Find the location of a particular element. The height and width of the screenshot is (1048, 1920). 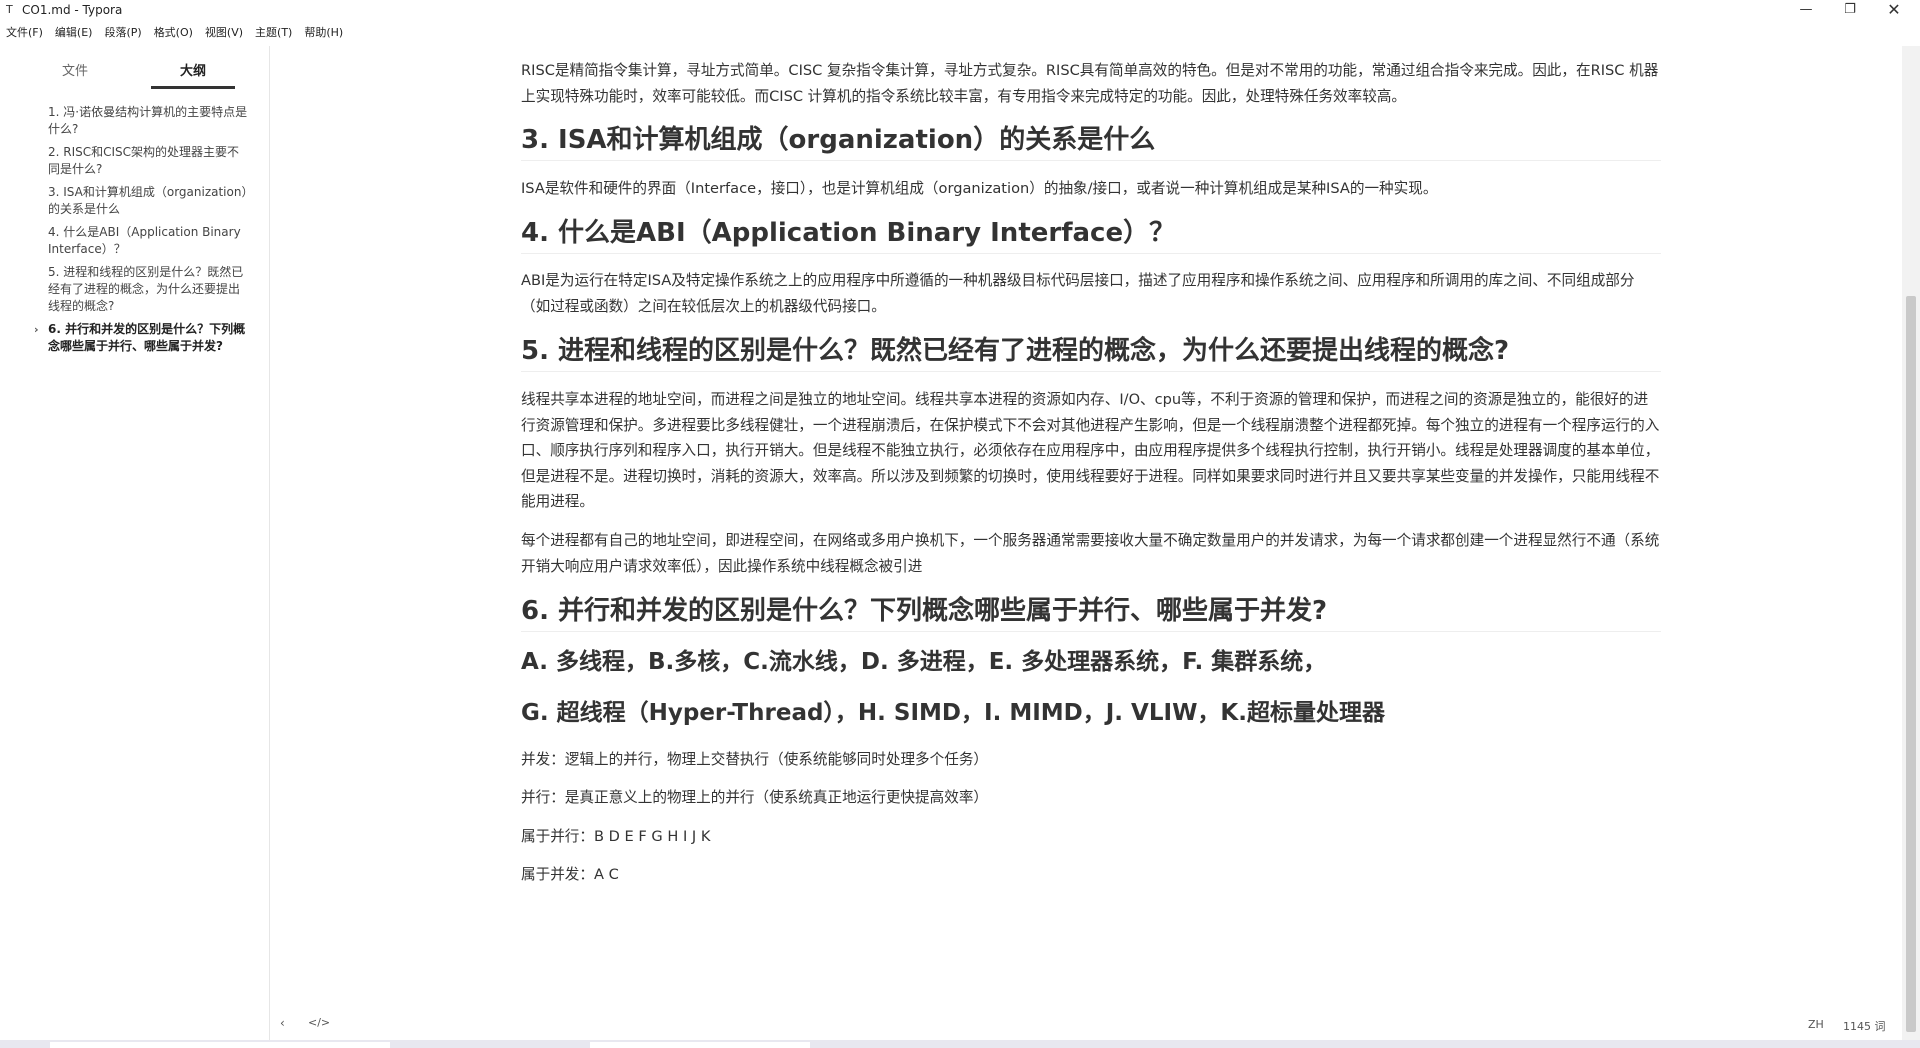

heading-4-abi: 4. 什么是ABI（Application Binary Interface）？ is located at coordinates (1091, 235).